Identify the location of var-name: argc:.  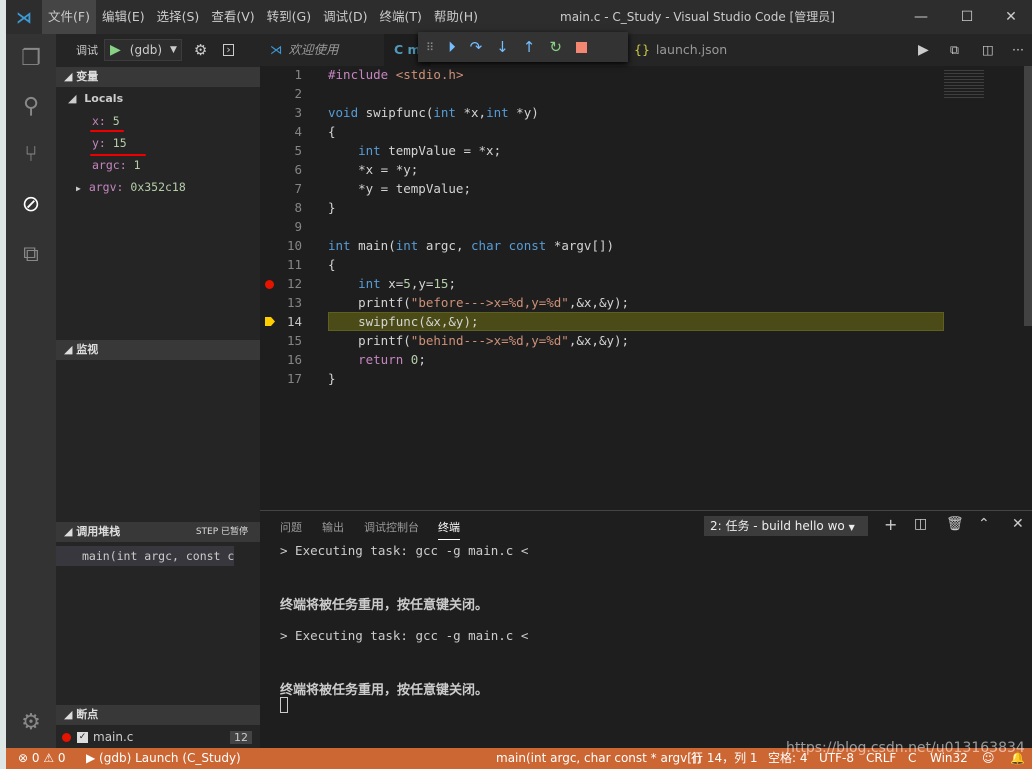
(109, 165).